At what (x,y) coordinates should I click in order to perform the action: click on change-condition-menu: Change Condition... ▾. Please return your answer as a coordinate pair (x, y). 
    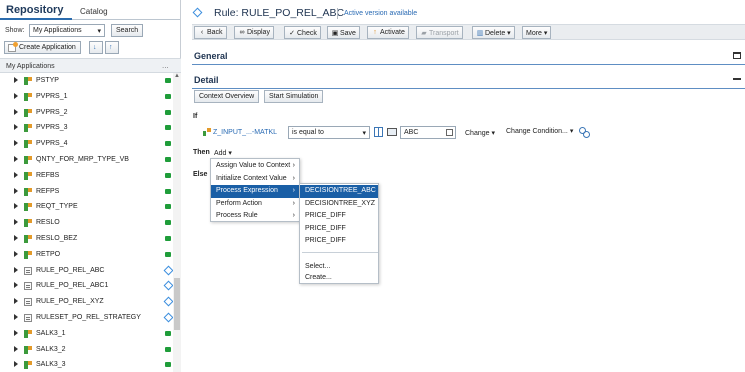
    Looking at the image, I should click on (539, 131).